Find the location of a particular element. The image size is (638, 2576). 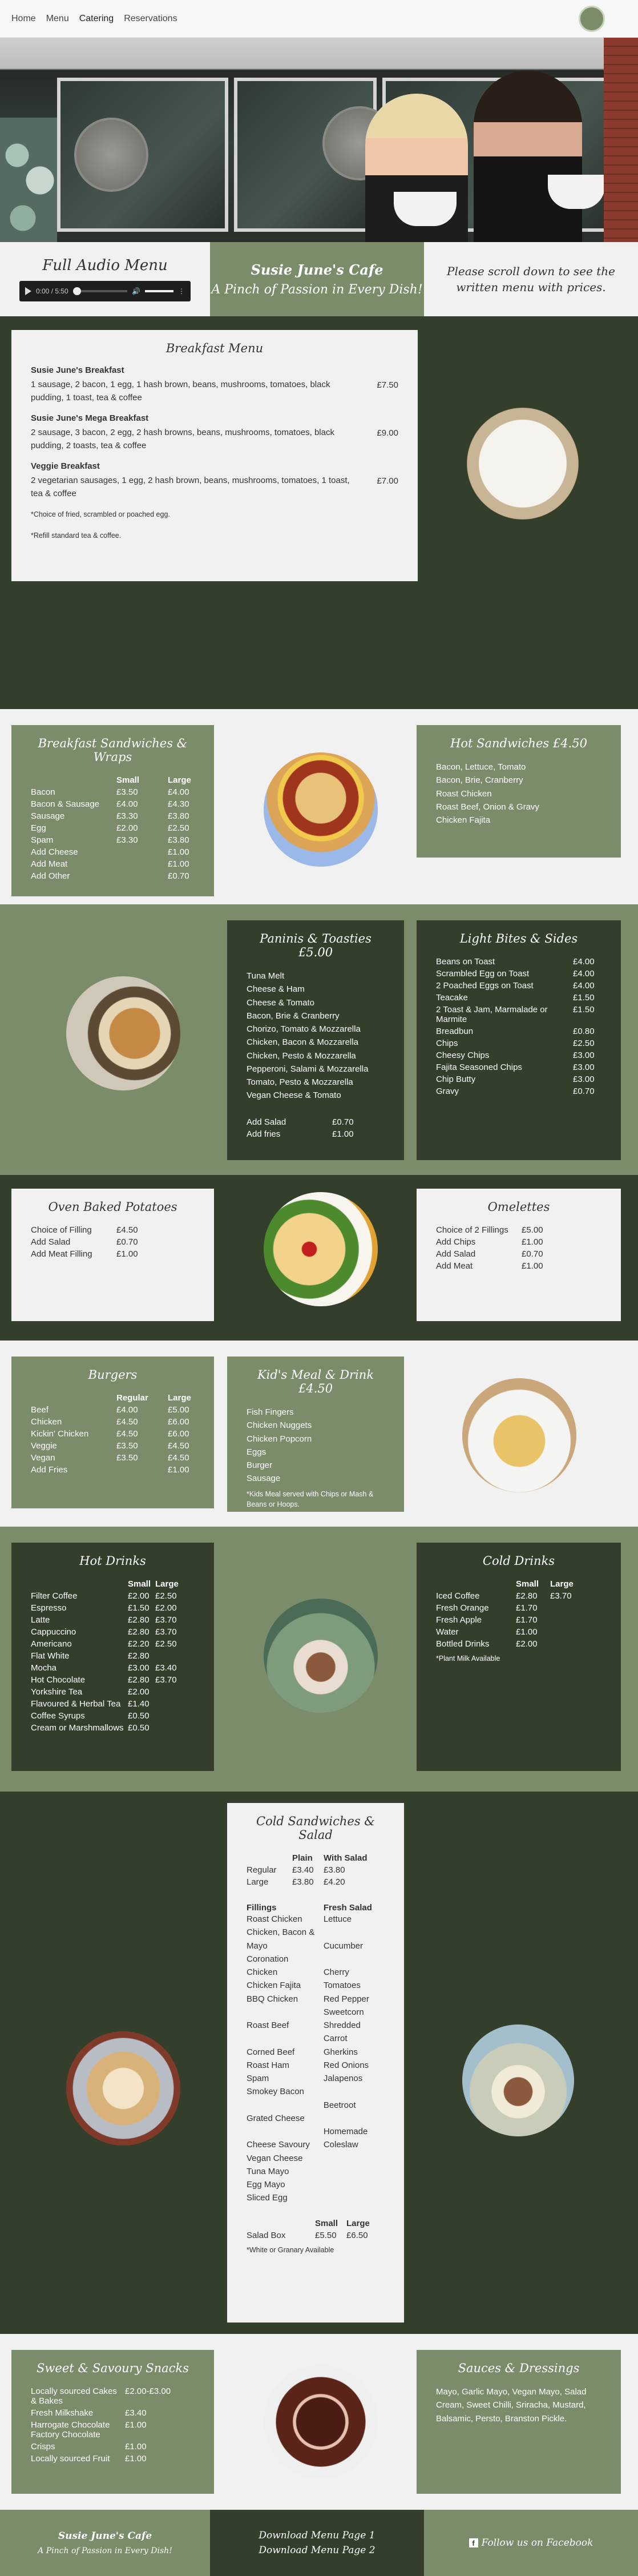

row-price: £2.50 is located at coordinates (166, 1644).